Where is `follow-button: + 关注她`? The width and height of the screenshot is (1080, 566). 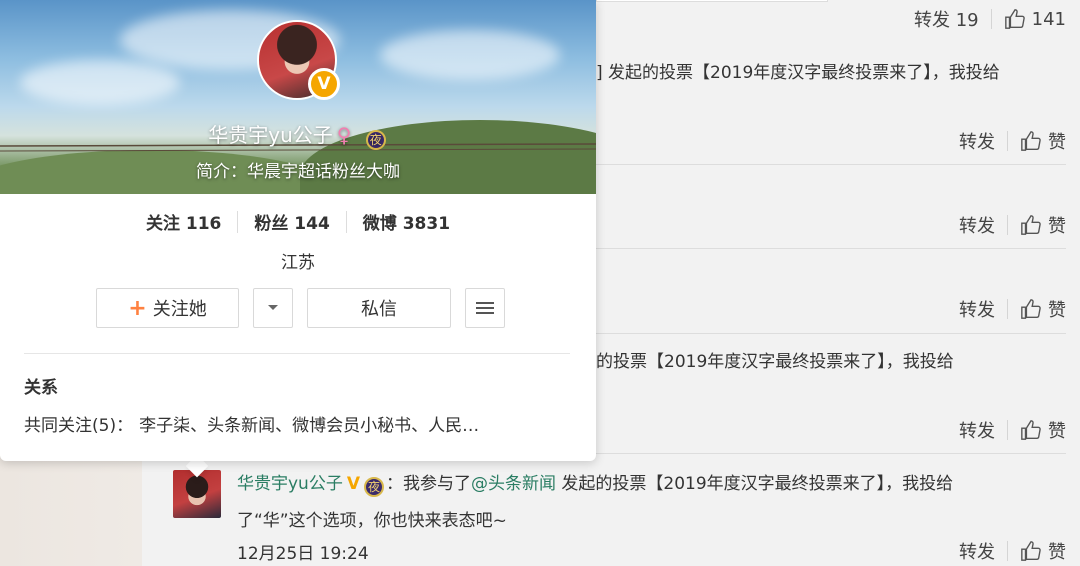 follow-button: + 关注她 is located at coordinates (167, 308).